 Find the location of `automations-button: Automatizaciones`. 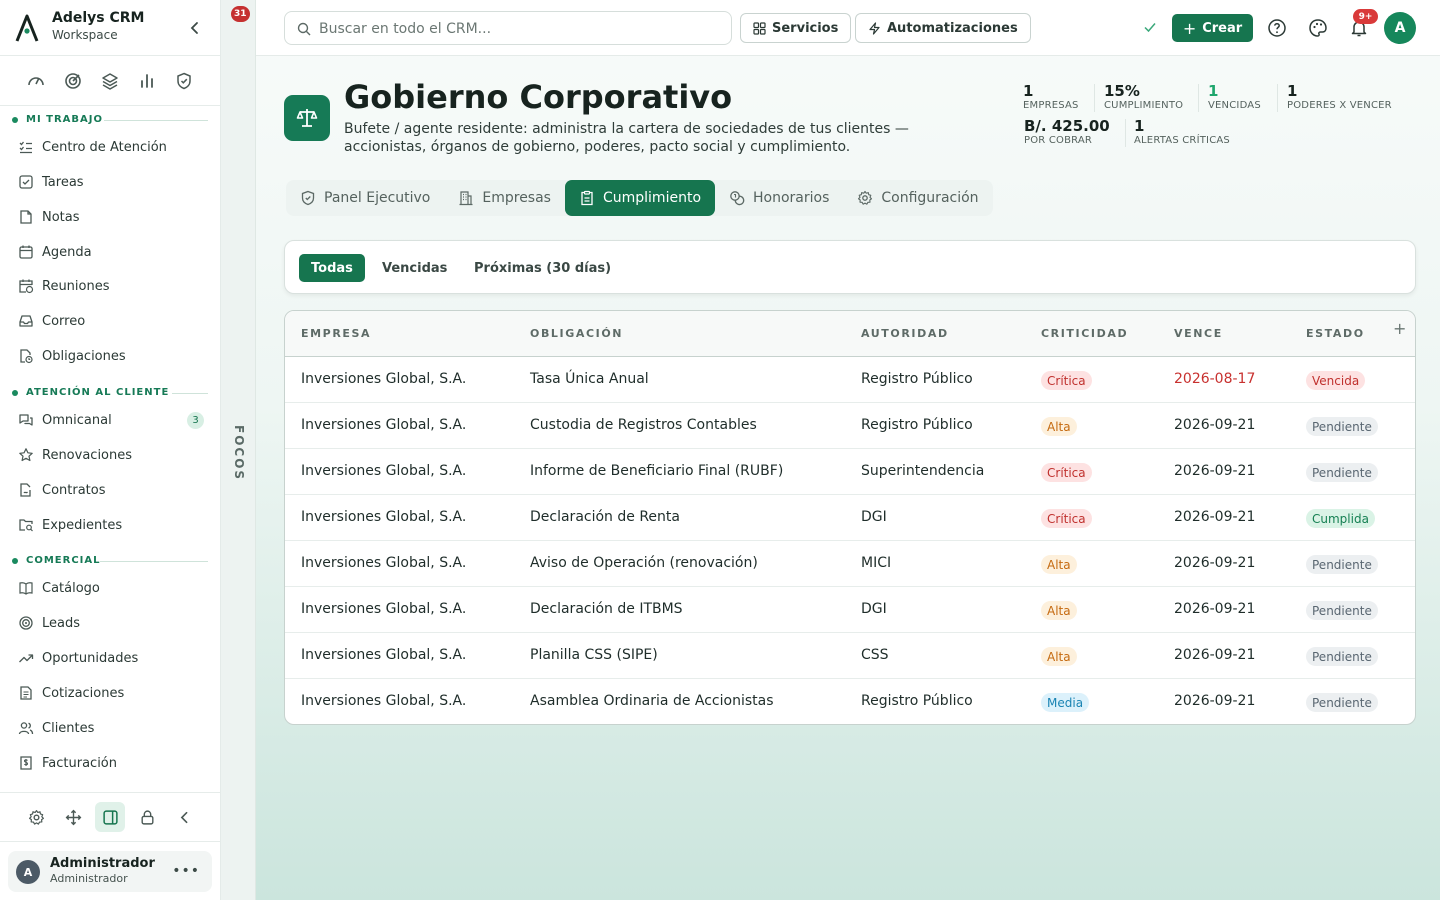

automations-button: Automatizaciones is located at coordinates (943, 28).